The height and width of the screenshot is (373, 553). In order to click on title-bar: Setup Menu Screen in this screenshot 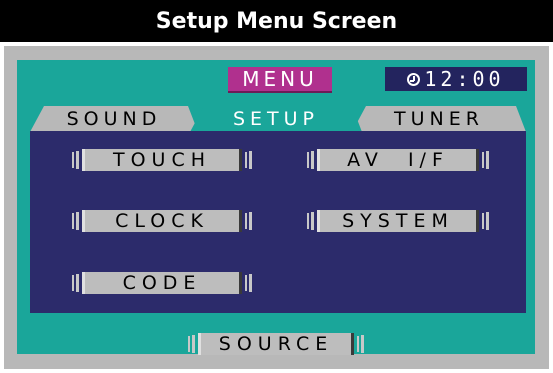, I will do `click(276, 21)`.